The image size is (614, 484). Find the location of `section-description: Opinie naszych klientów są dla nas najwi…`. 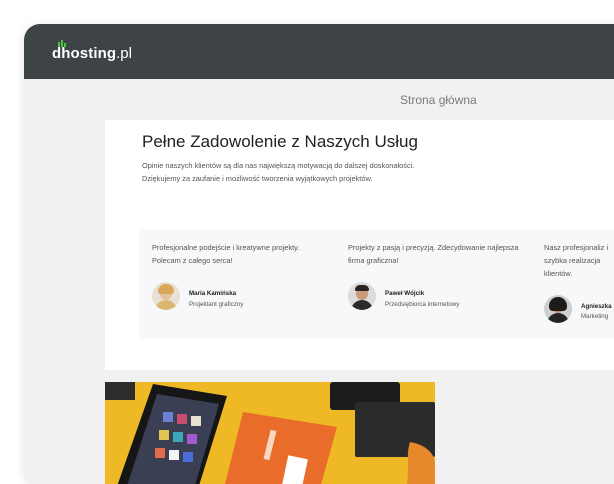

section-description: Opinie naszych klientów są dla nas najwi… is located at coordinates (278, 172).